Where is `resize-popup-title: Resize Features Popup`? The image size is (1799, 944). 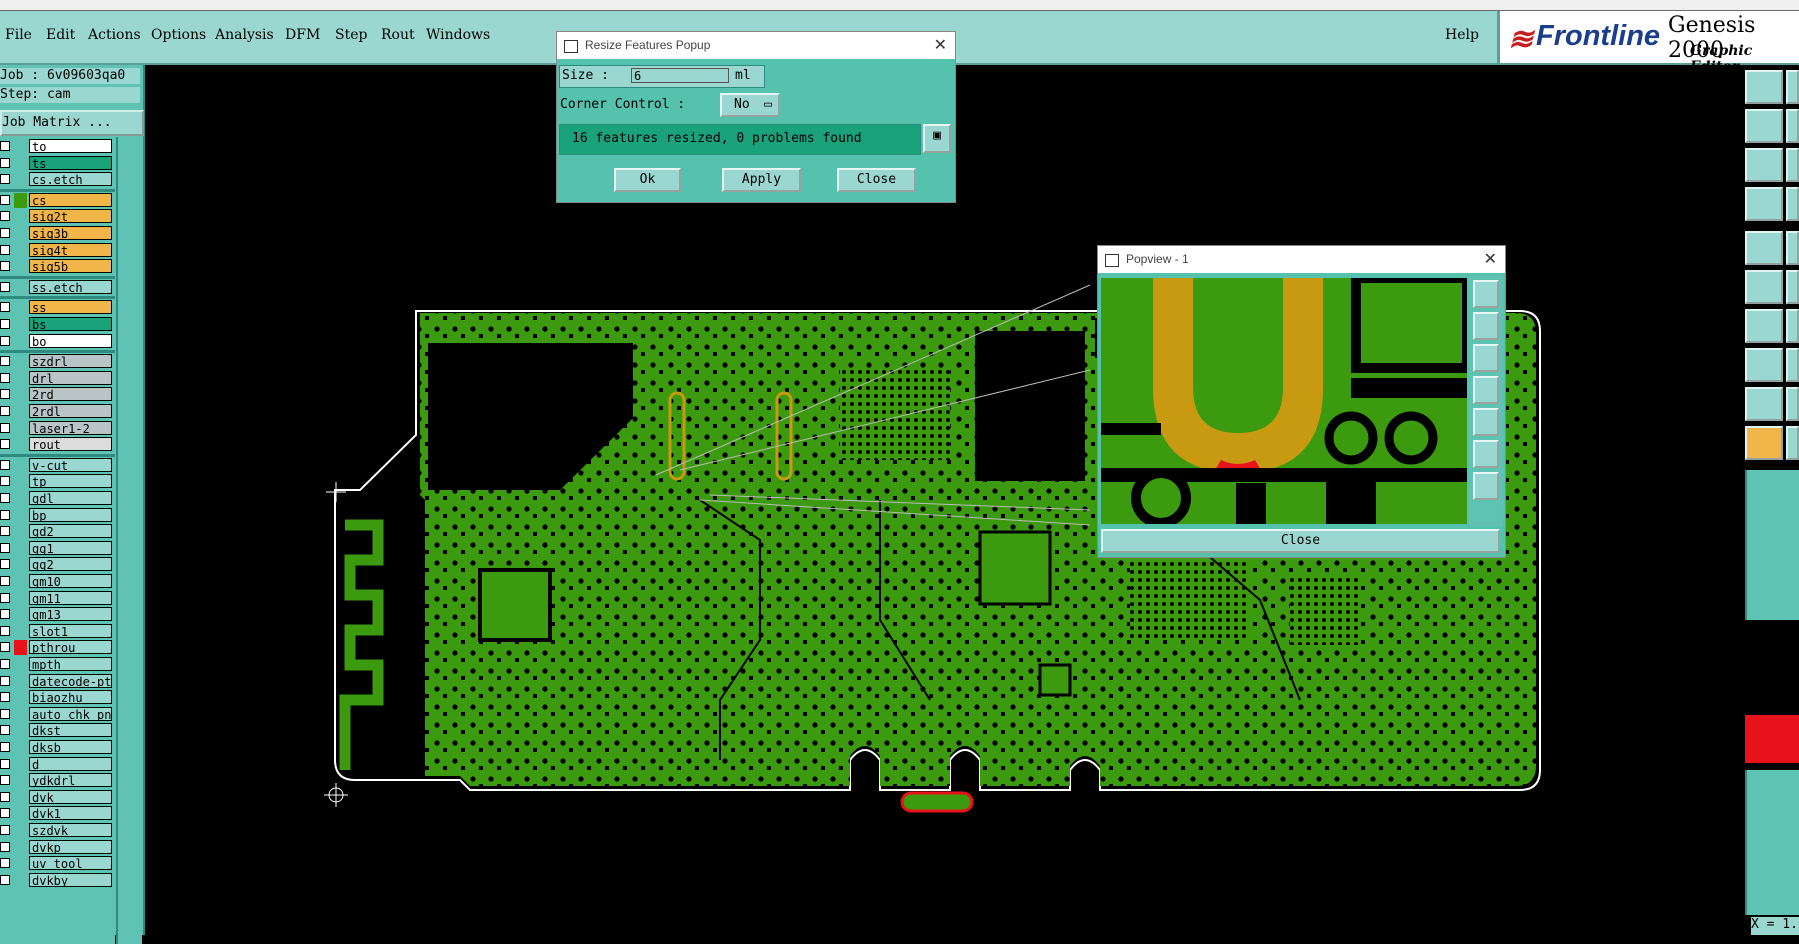 resize-popup-title: Resize Features Popup is located at coordinates (648, 45).